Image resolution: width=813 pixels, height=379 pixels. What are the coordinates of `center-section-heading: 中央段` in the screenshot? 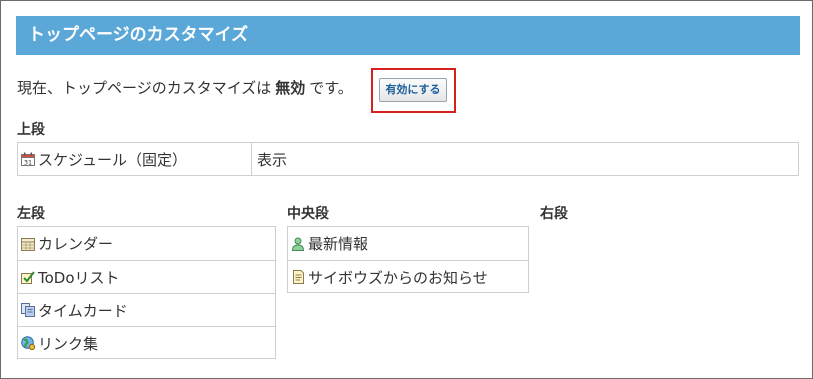 It's located at (308, 214).